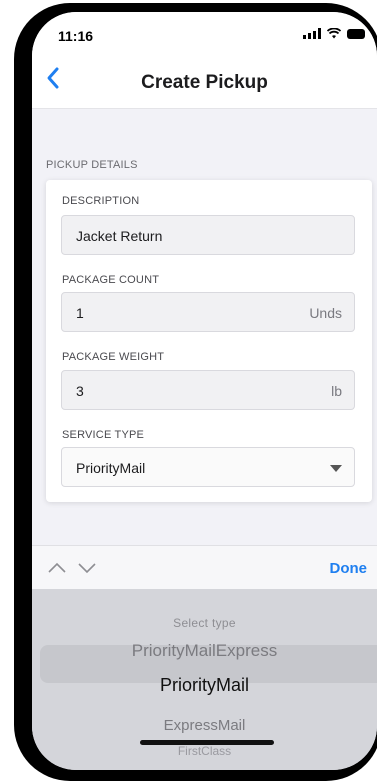  Describe the element at coordinates (204, 623) in the screenshot. I see `picker-item: Select type` at that location.